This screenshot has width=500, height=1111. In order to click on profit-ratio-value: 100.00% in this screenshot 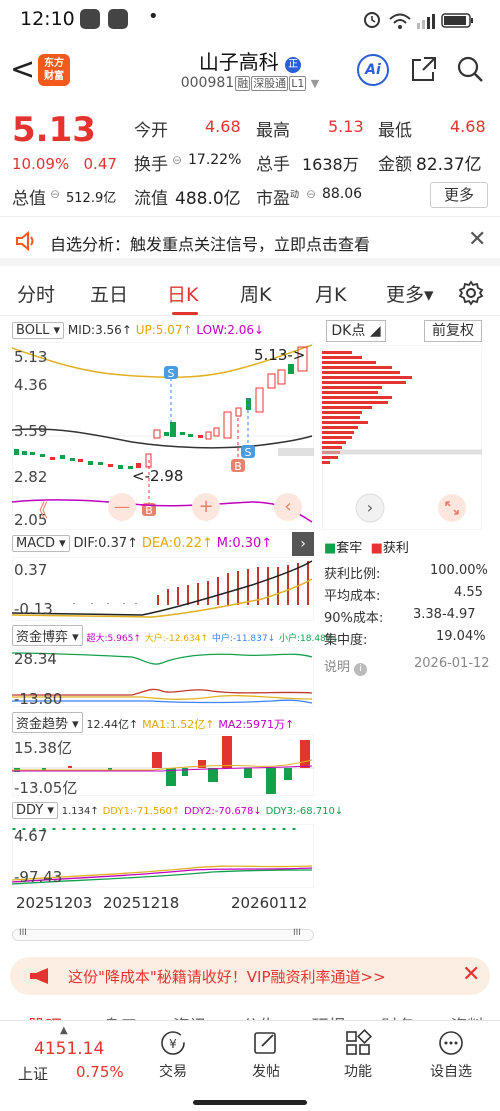, I will do `click(459, 570)`.